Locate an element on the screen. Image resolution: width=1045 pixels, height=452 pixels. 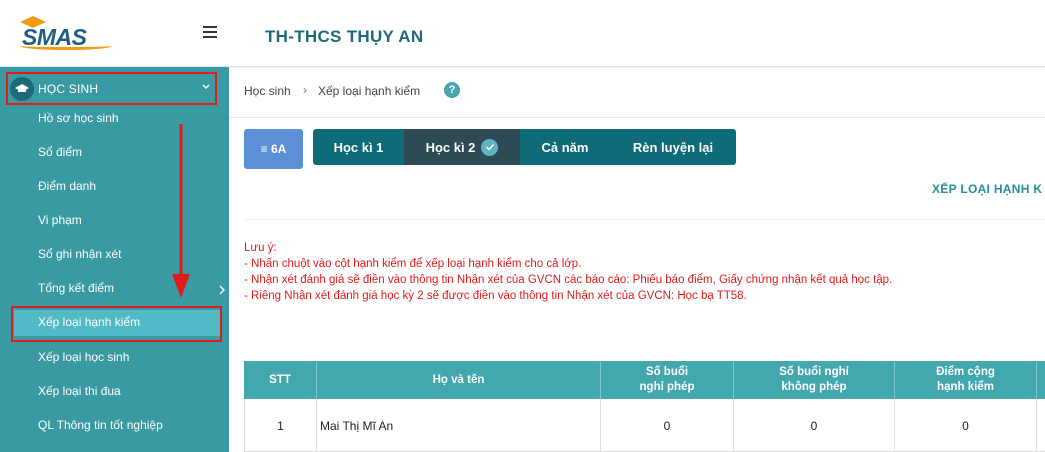
term-tabs: Học kì 1 Học kì 2 Cả năm Rèn luyện lại is located at coordinates (524, 147).